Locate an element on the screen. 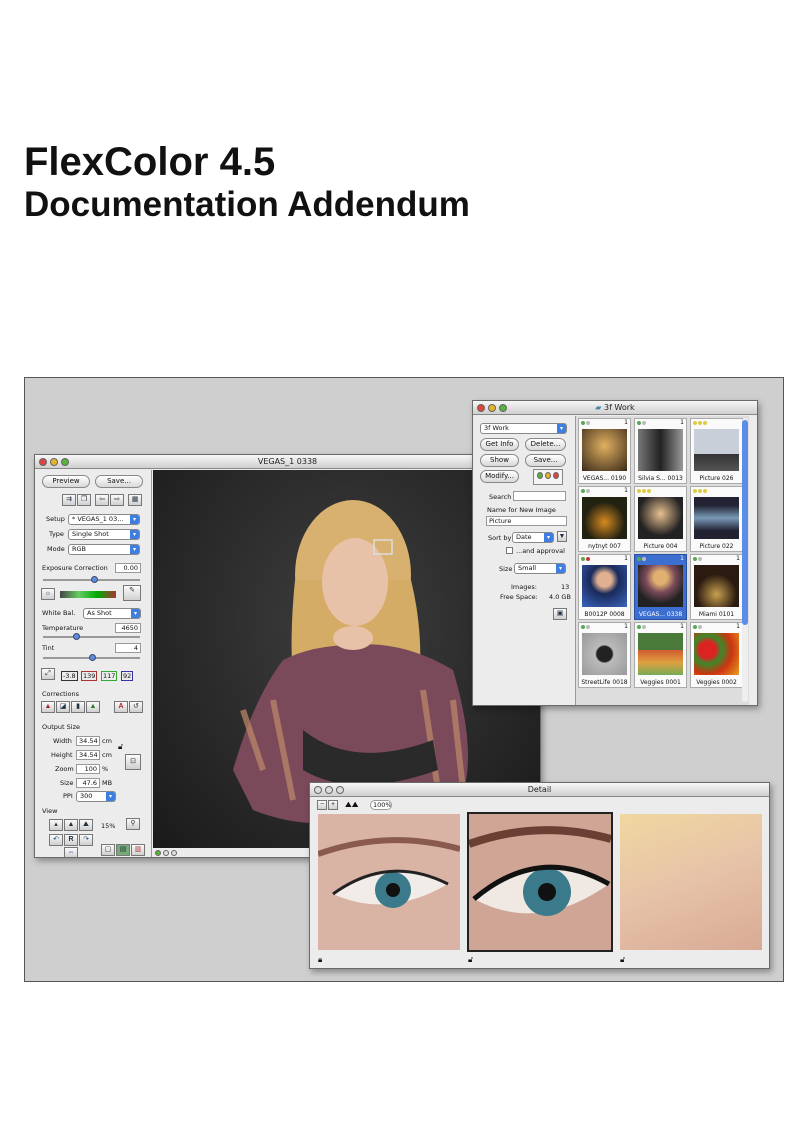 The width and height of the screenshot is (808, 1126). histogram-icon: ▲ is located at coordinates (48, 707).